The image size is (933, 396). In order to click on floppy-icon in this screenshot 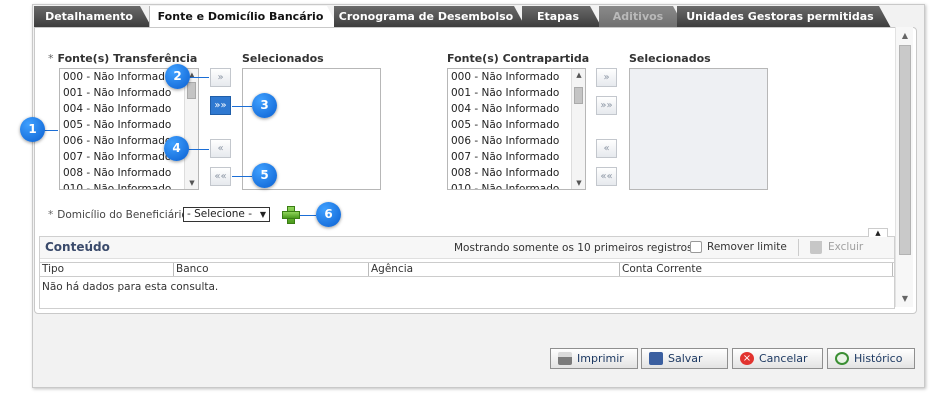, I will do `click(656, 358)`.